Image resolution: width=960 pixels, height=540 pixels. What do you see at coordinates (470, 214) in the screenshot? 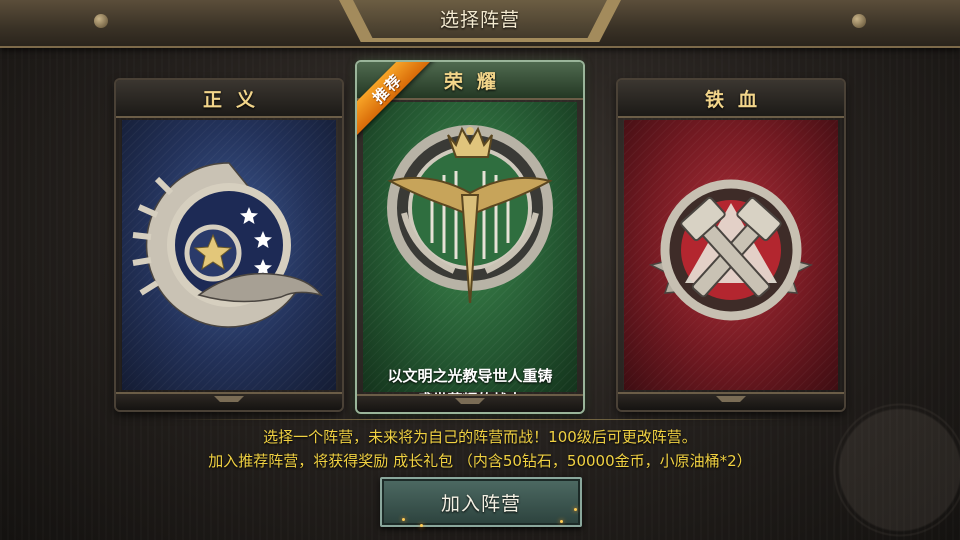
I see `winged-crown-icon` at bounding box center [470, 214].